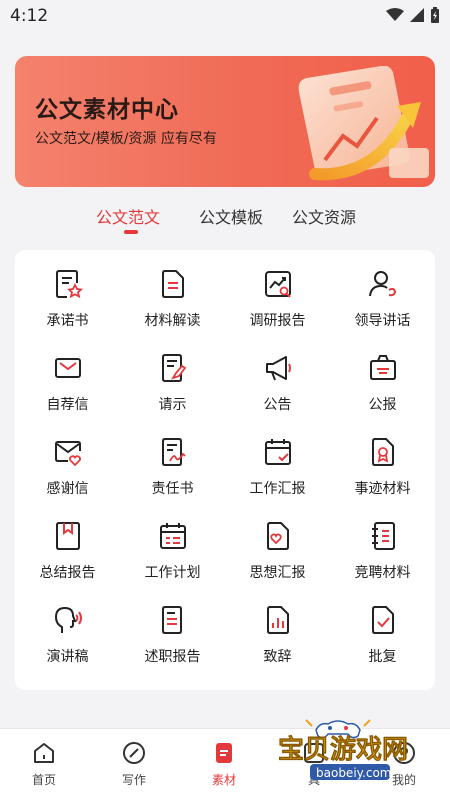 Image resolution: width=450 pixels, height=801 pixels. Describe the element at coordinates (43, 780) in the screenshot. I see `nav-home-label: 首页` at that location.